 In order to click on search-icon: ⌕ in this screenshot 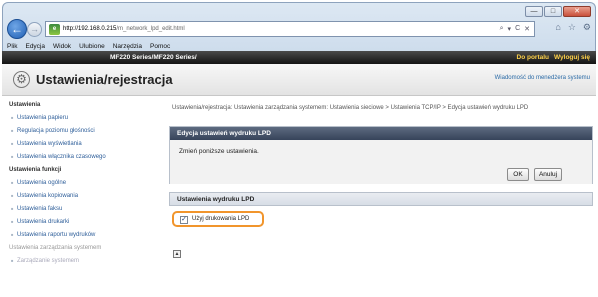, I will do `click(502, 29)`.